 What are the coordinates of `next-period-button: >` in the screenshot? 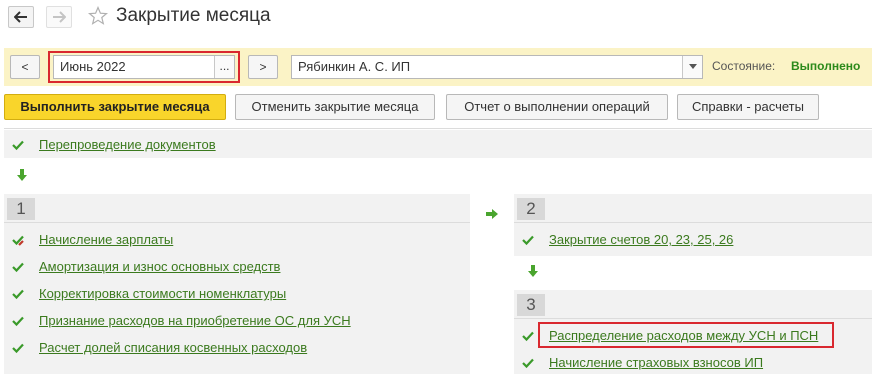 It's located at (263, 67).